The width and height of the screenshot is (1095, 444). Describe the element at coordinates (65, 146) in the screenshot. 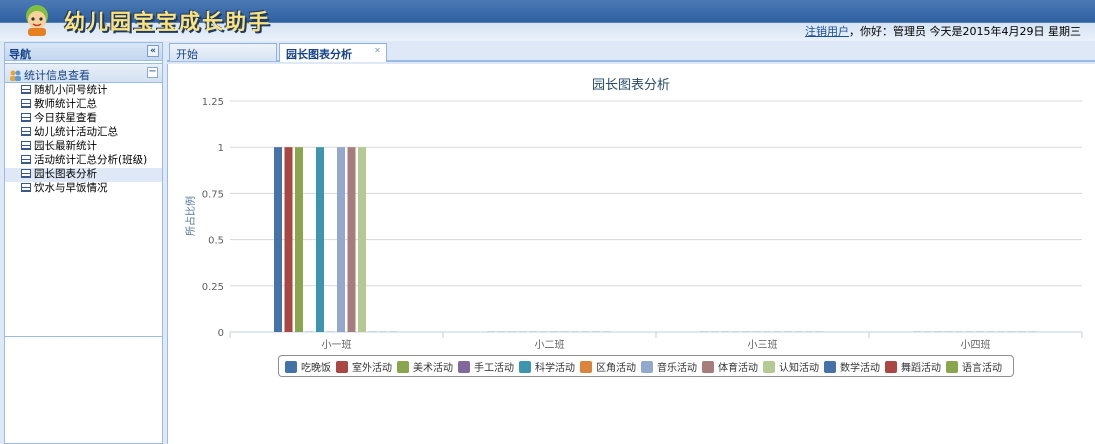

I see `nav-item-label: 园长最新统计` at that location.